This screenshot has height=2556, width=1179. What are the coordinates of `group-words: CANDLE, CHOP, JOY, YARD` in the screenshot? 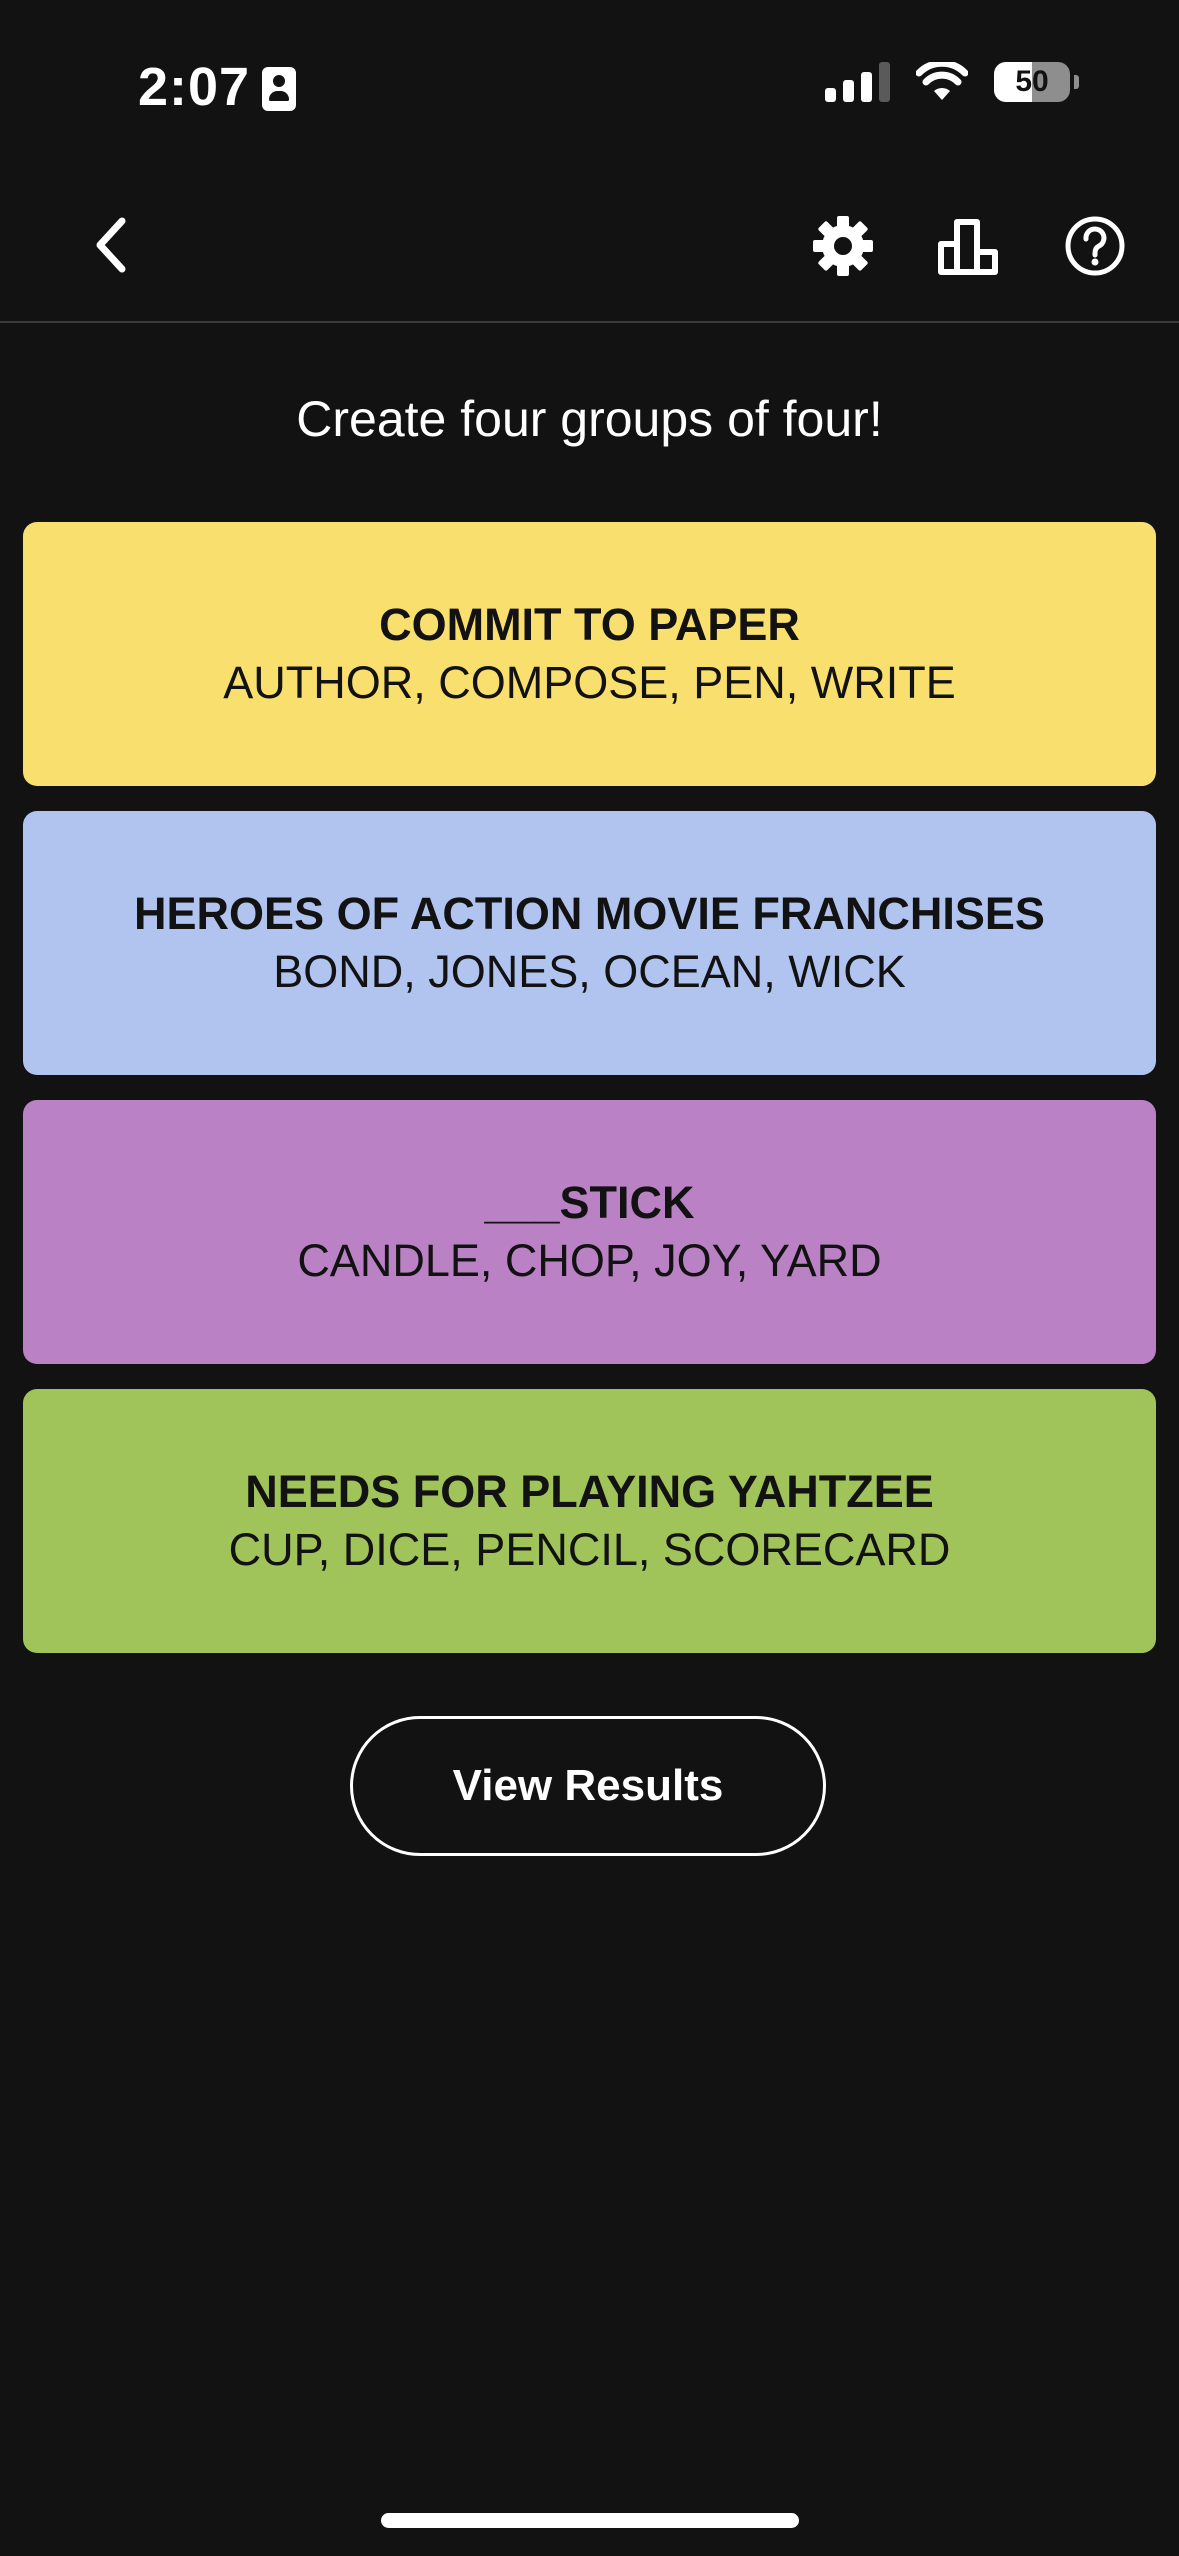 It's located at (589, 1260).